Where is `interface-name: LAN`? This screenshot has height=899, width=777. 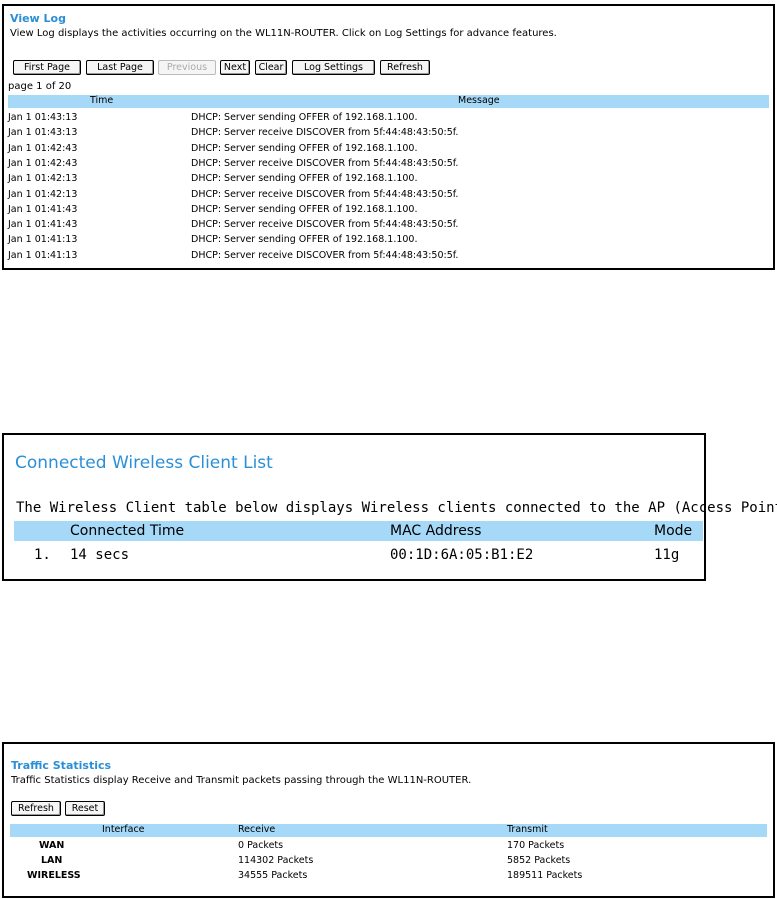 interface-name: LAN is located at coordinates (52, 860).